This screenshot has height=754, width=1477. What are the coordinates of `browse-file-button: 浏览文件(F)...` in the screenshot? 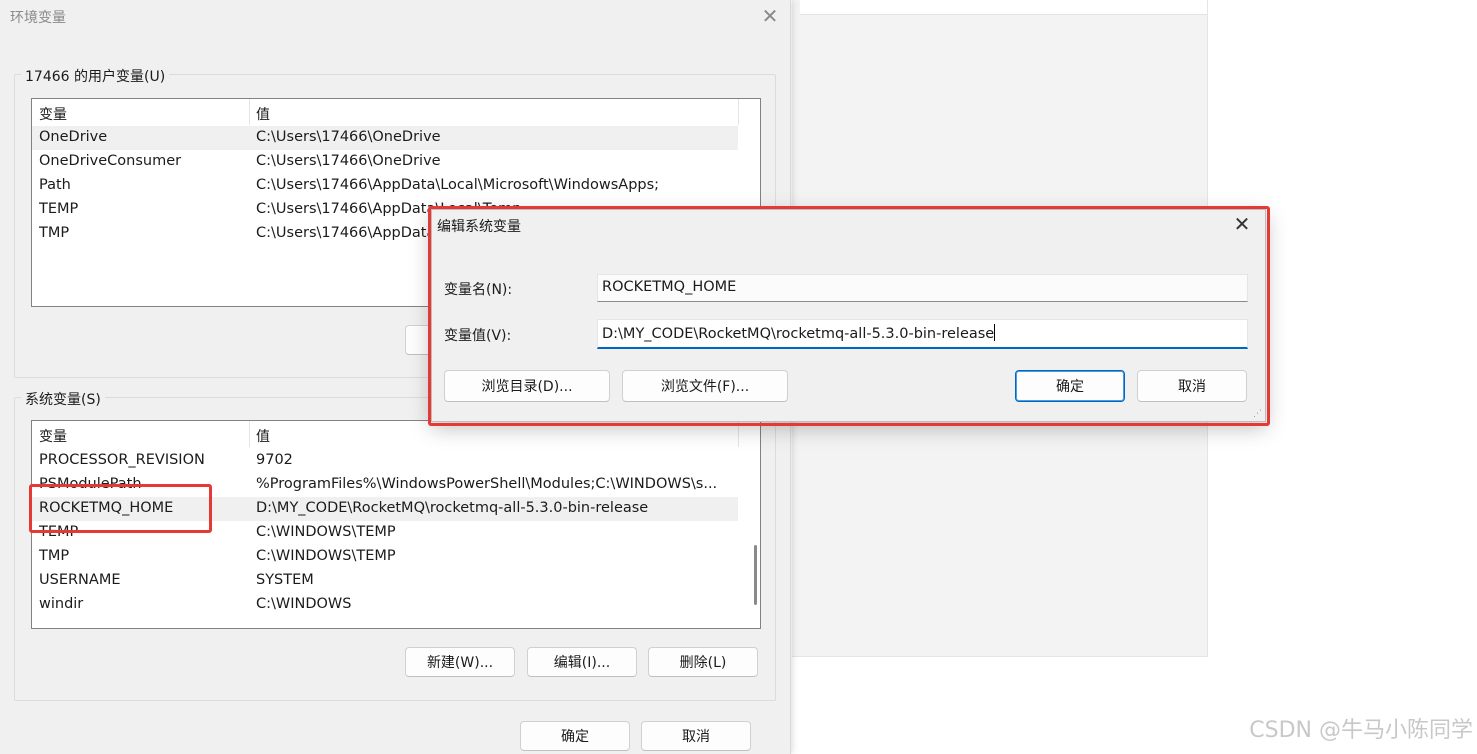 It's located at (705, 386).